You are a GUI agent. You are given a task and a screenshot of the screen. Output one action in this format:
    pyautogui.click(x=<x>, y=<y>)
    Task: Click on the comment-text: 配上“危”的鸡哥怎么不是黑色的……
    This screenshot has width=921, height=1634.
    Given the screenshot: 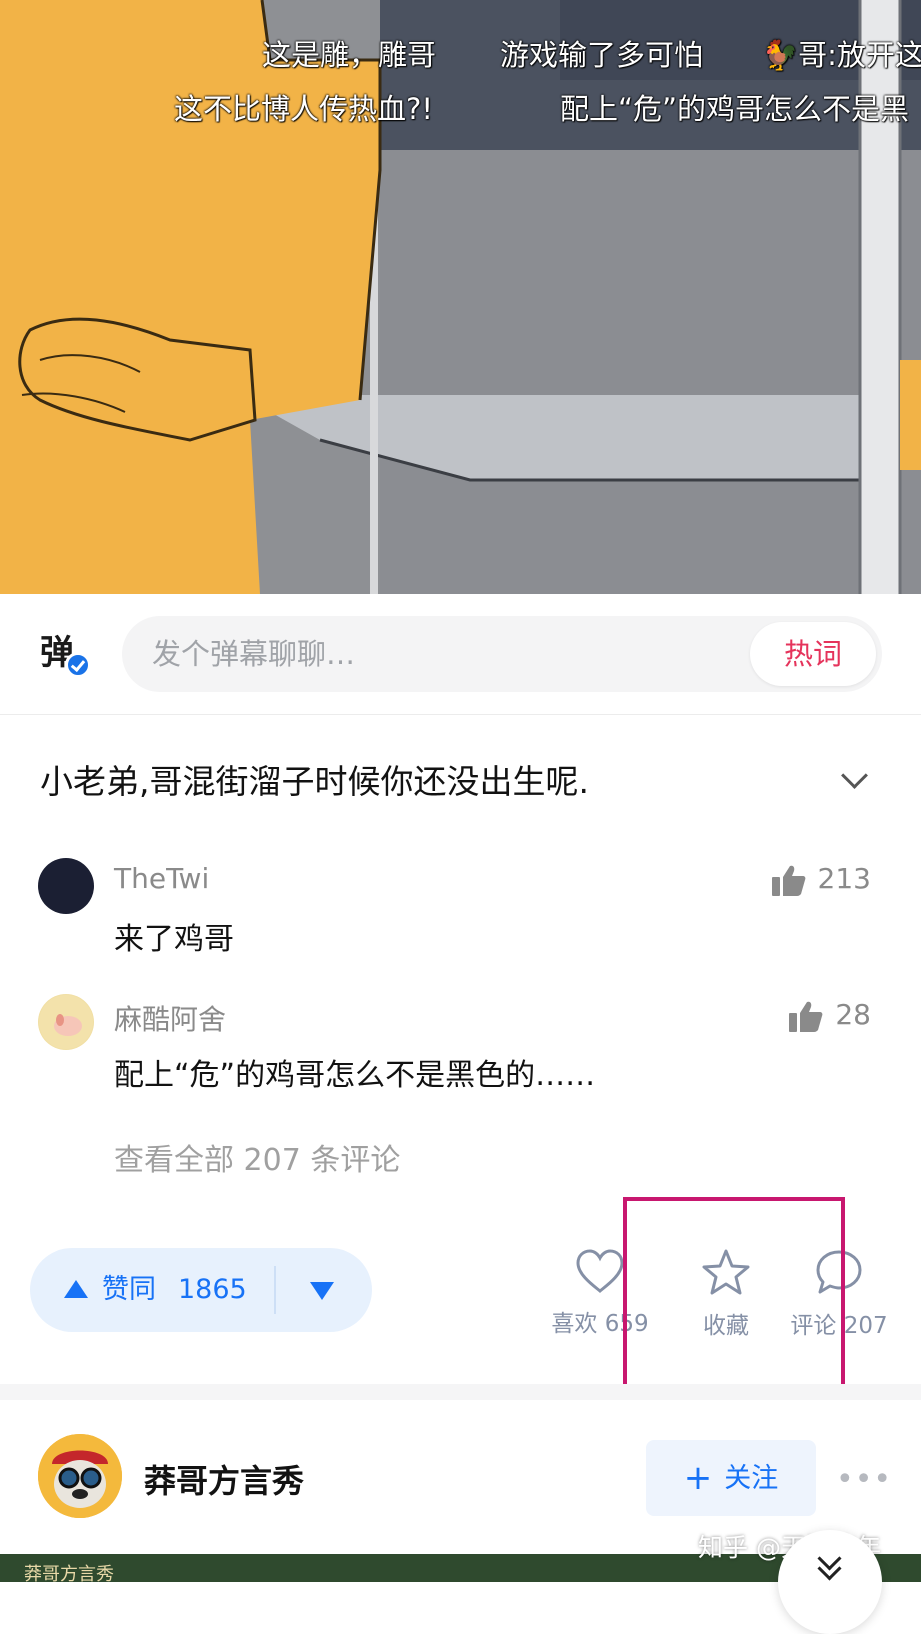 What is the action you would take?
    pyautogui.click(x=355, y=1075)
    